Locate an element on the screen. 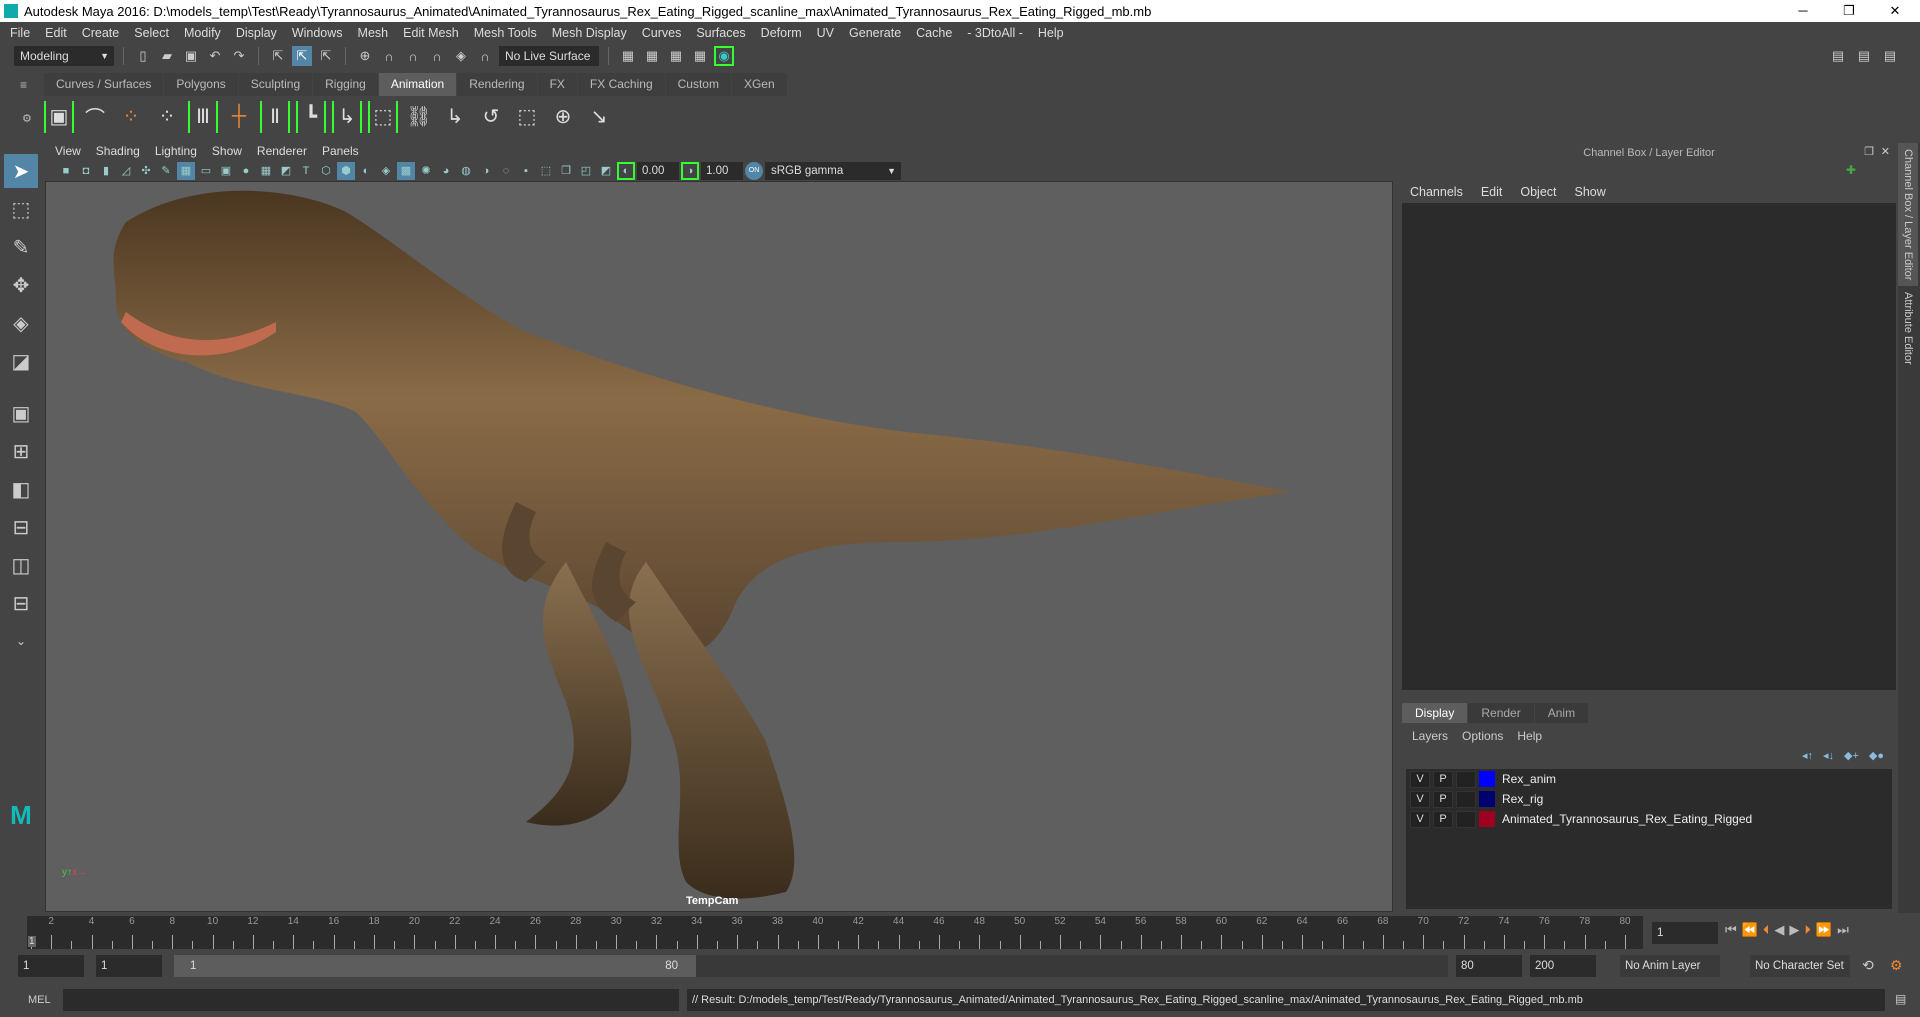 The width and height of the screenshot is (1920, 1017). layer-tab-display: Display is located at coordinates (1435, 713).